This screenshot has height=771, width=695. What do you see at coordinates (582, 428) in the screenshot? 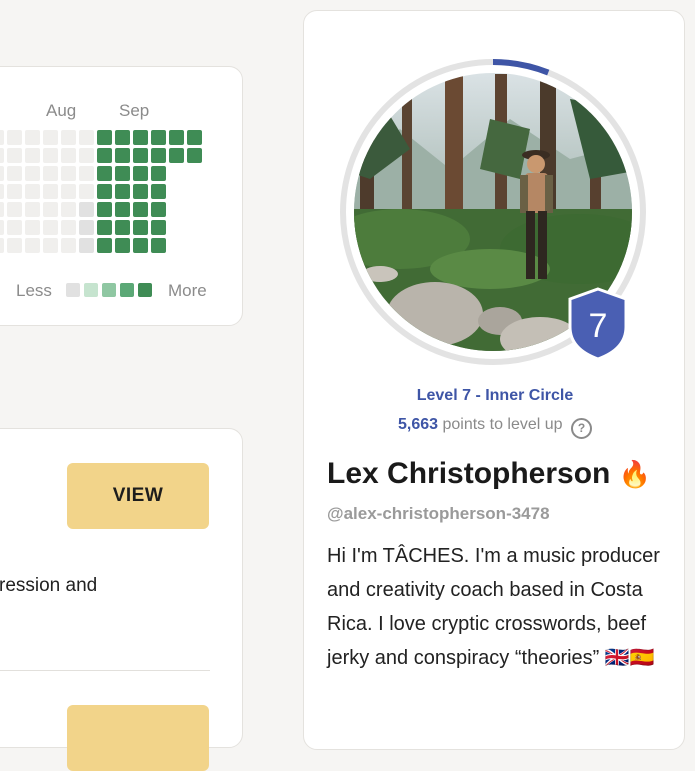
I see `help-icon: ?` at bounding box center [582, 428].